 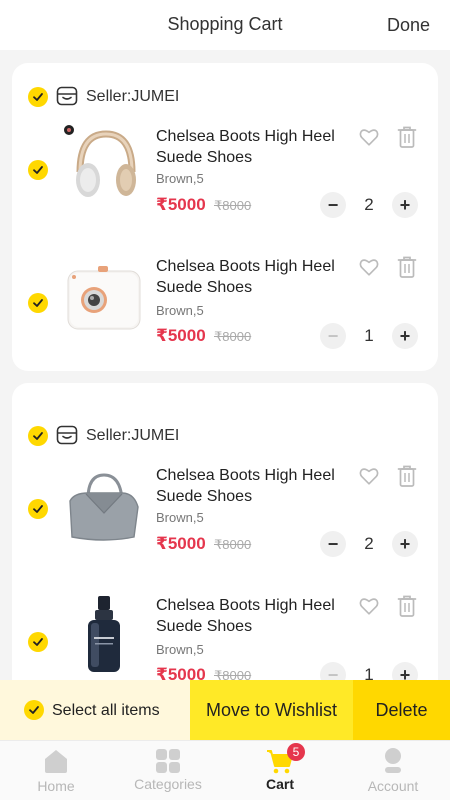 I want to click on instant-camera-image, so click(x=103, y=295).